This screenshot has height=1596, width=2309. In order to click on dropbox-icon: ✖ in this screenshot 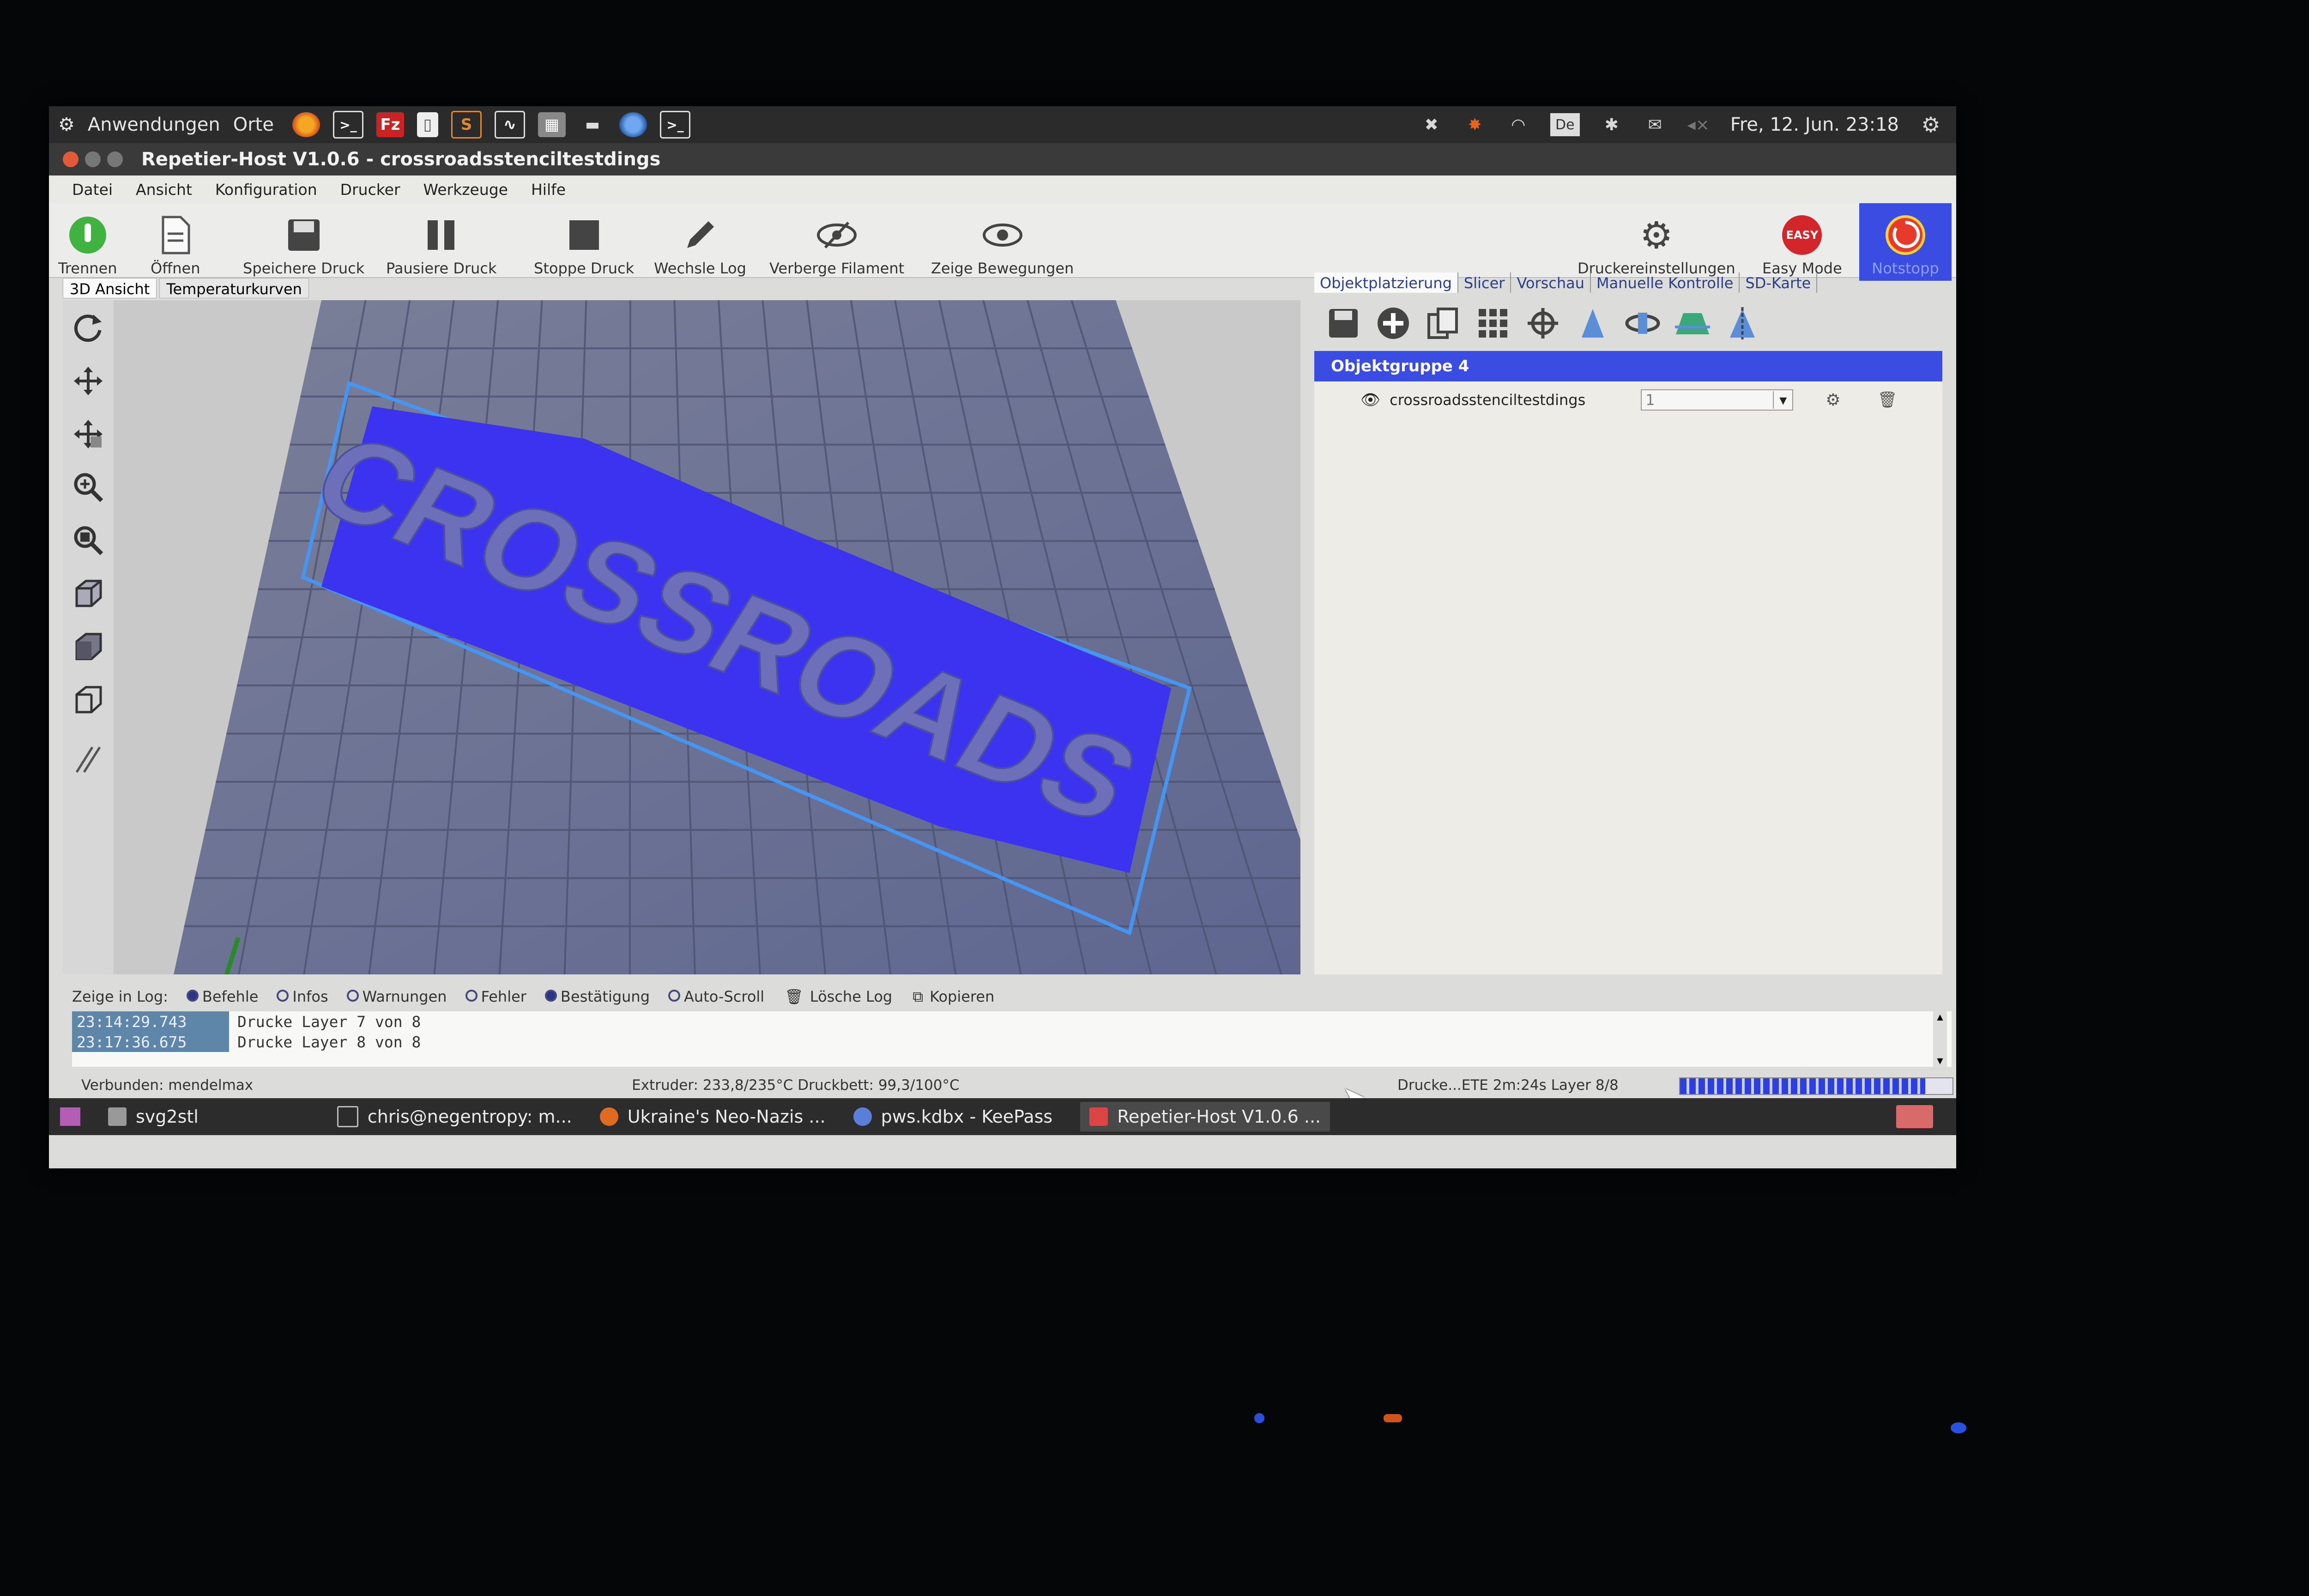, I will do `click(1431, 124)`.